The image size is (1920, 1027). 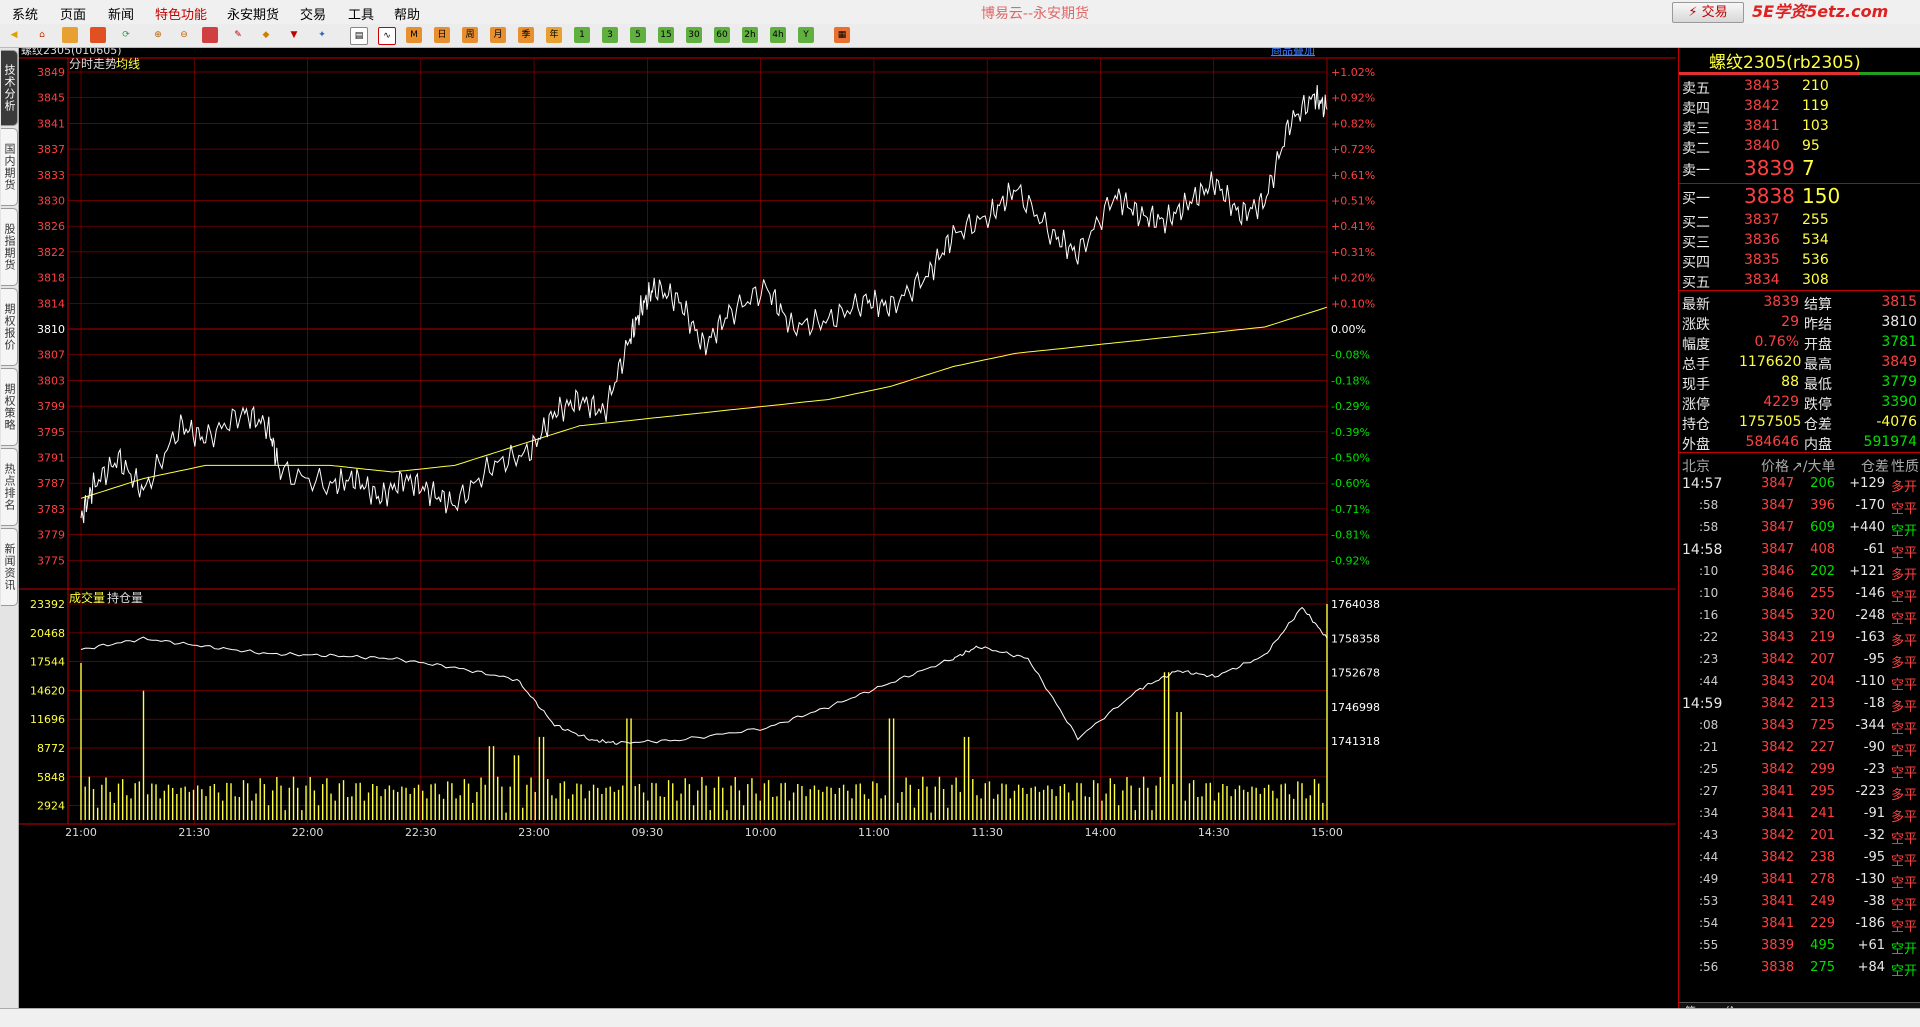 I want to click on table-icon: ▤, so click(x=359, y=36).